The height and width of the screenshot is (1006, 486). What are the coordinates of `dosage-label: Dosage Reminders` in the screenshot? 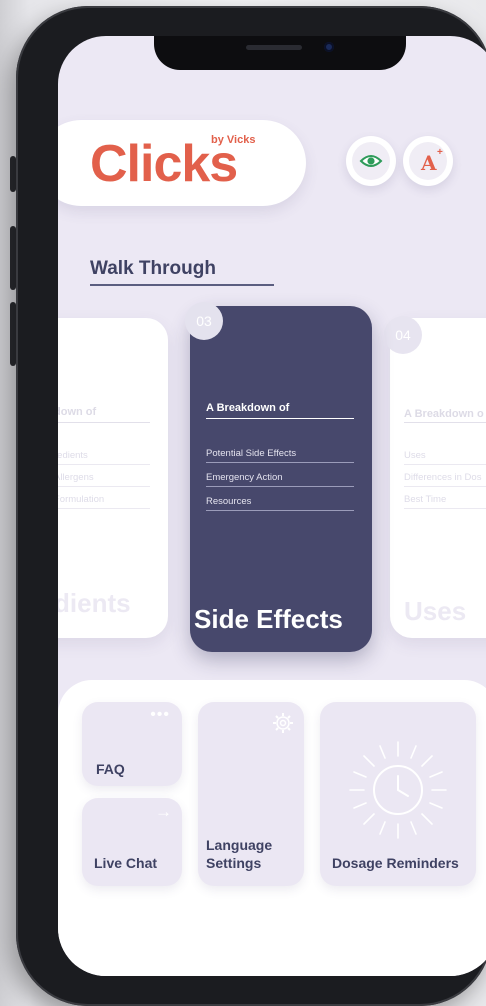 It's located at (395, 863).